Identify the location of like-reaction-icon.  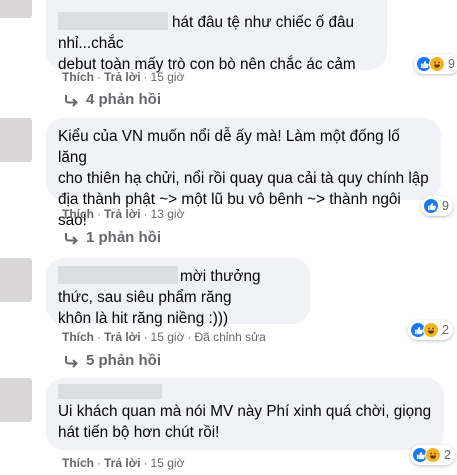
(431, 206).